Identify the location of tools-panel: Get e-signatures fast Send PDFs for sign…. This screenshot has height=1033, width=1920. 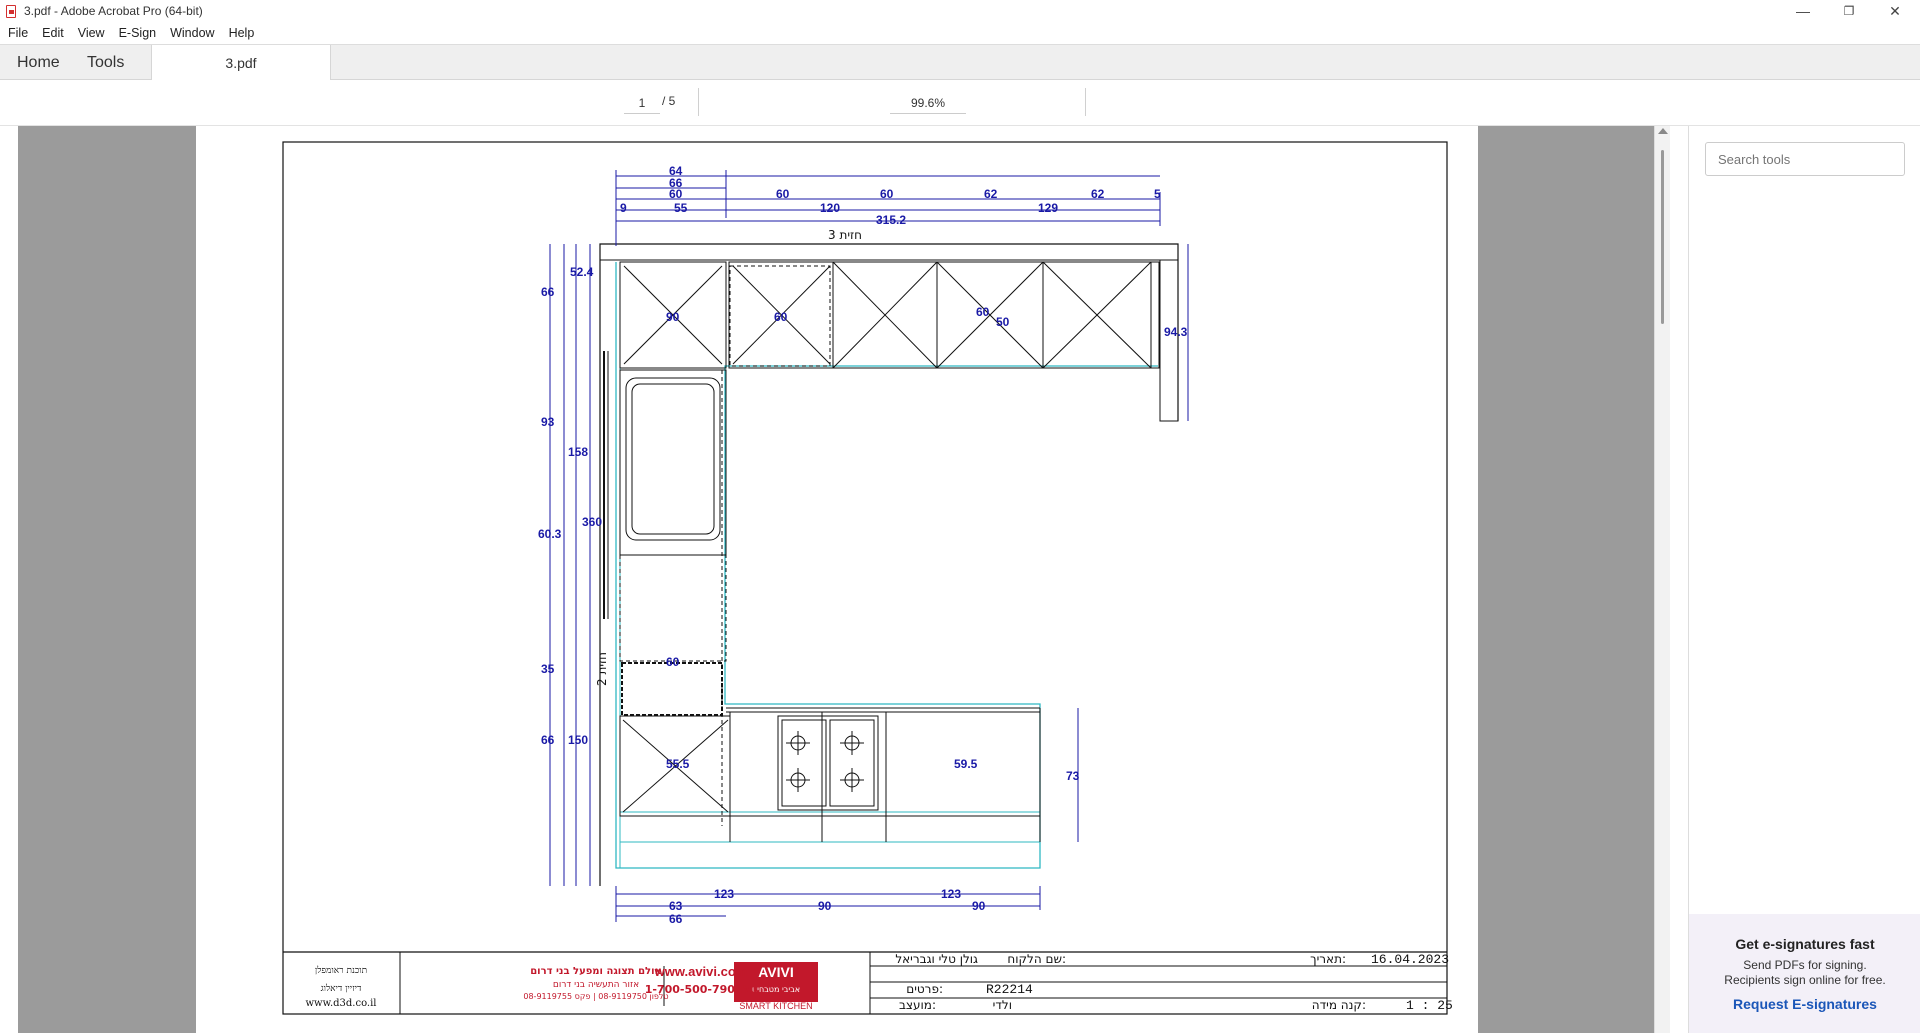
(1804, 579).